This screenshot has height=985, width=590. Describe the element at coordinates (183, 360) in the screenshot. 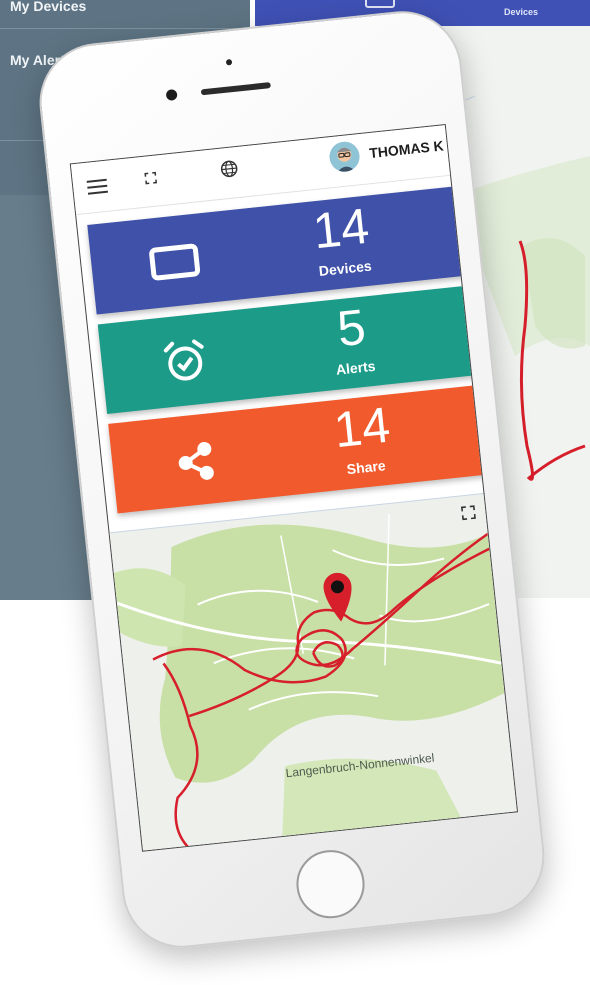

I see `alarm-clock-icon` at that location.